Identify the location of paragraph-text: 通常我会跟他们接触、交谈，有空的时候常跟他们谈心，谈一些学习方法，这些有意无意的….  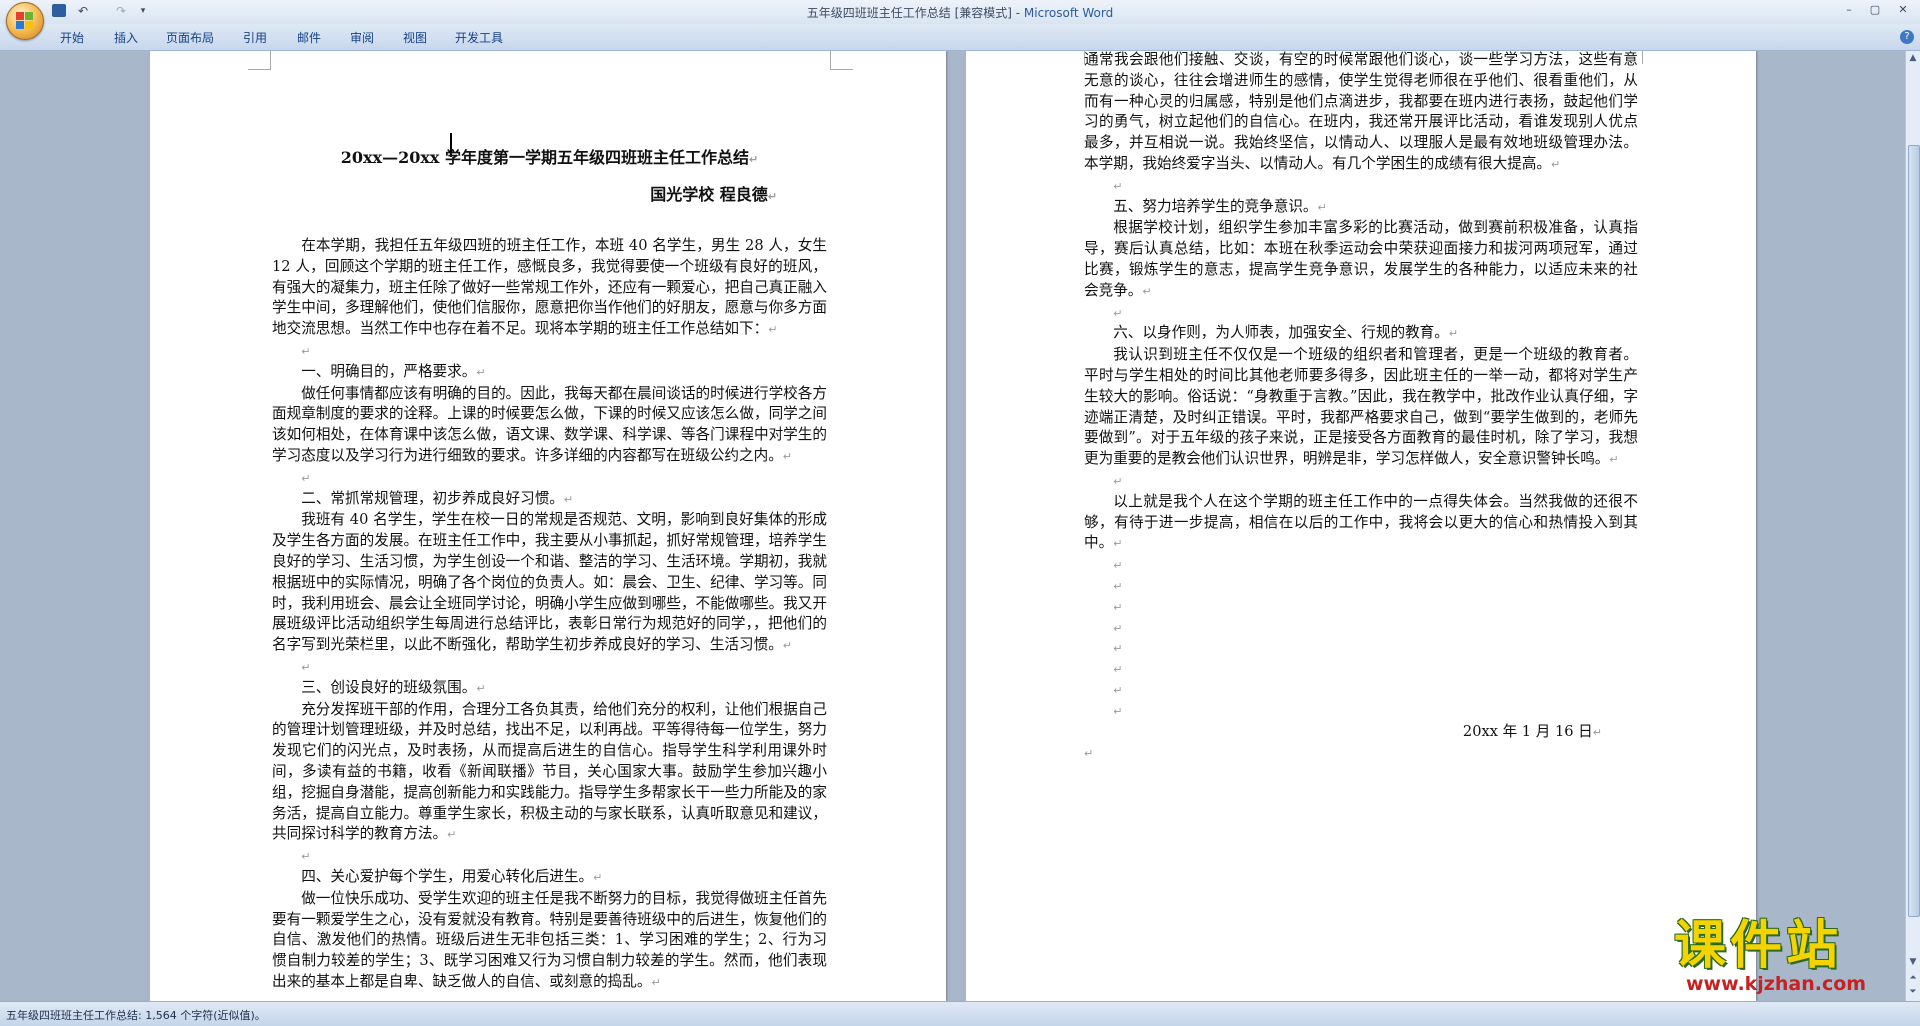
(1361, 111).